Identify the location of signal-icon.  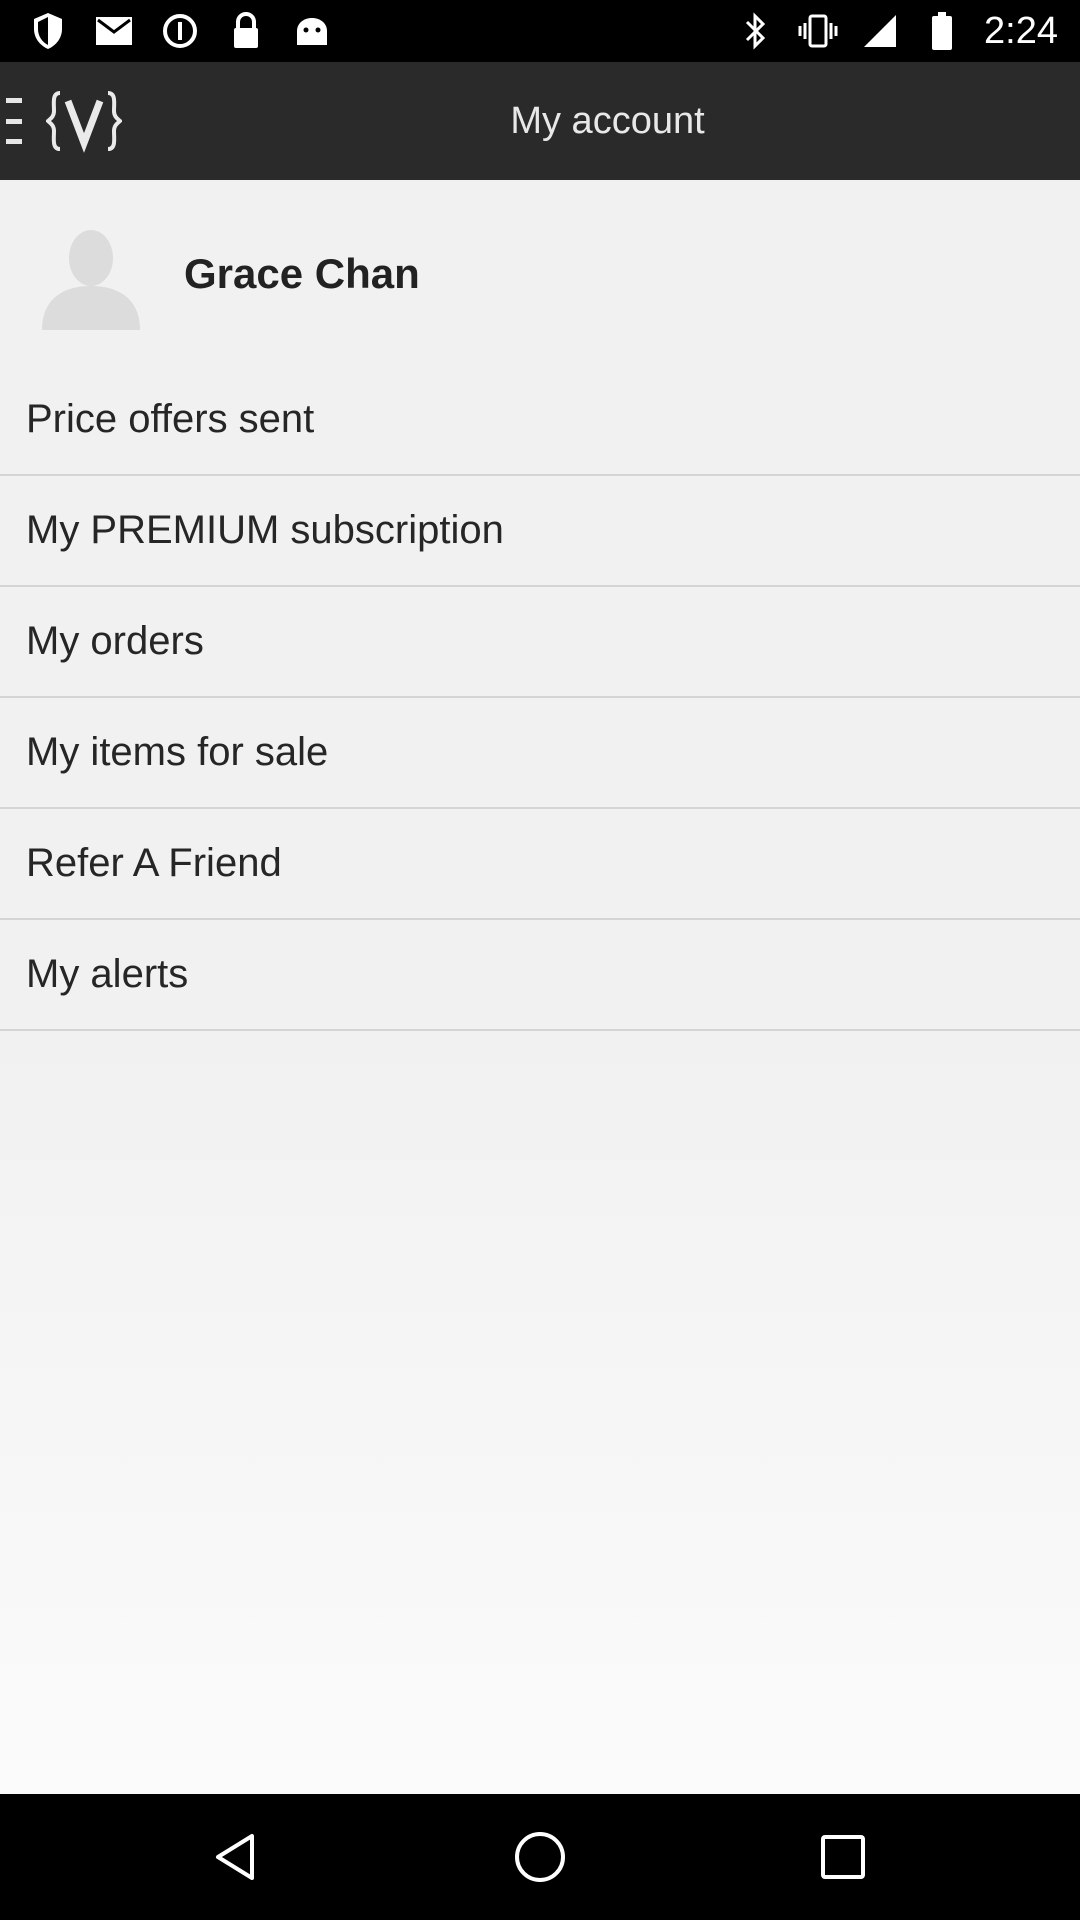
(880, 31).